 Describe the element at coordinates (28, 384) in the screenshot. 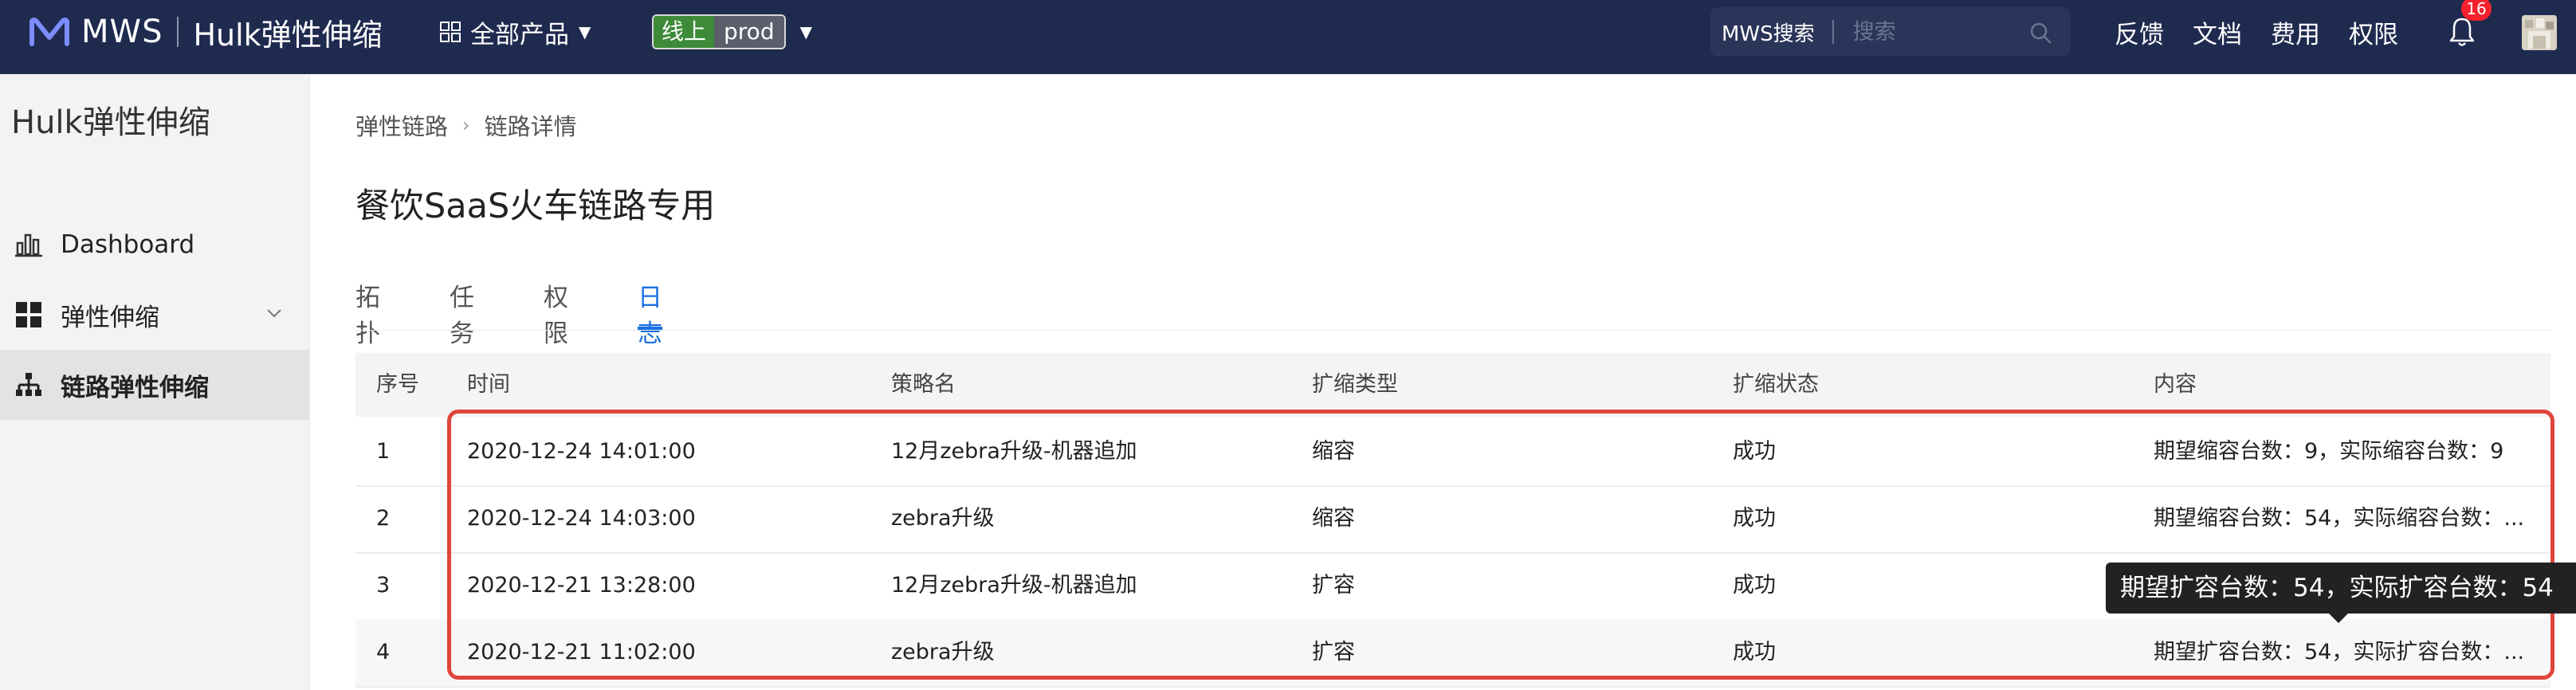

I see `sitemap-icon` at that location.